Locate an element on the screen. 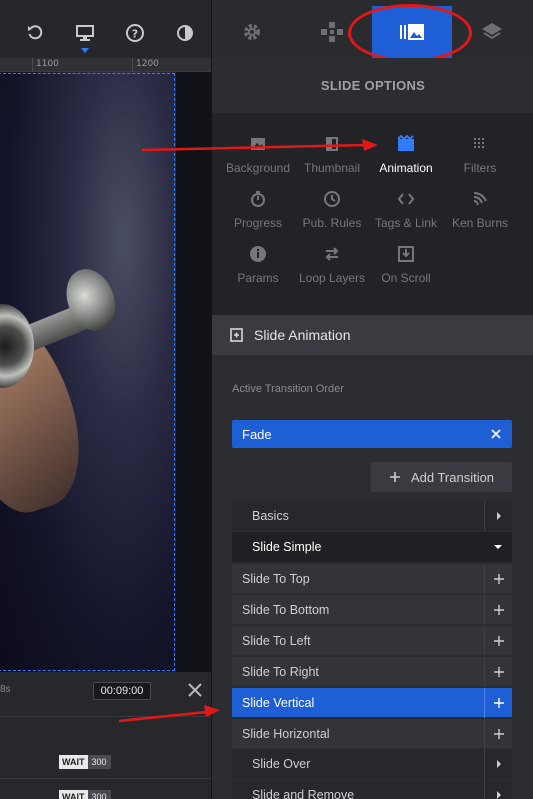  transition-item: Slide To Top is located at coordinates (372, 578).